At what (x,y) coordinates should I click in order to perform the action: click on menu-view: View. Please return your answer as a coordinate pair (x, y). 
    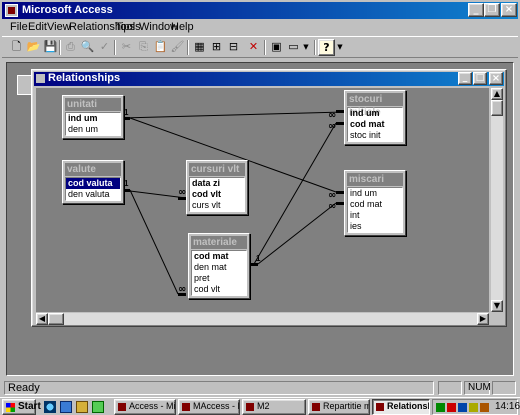
    Looking at the image, I should click on (59, 28).